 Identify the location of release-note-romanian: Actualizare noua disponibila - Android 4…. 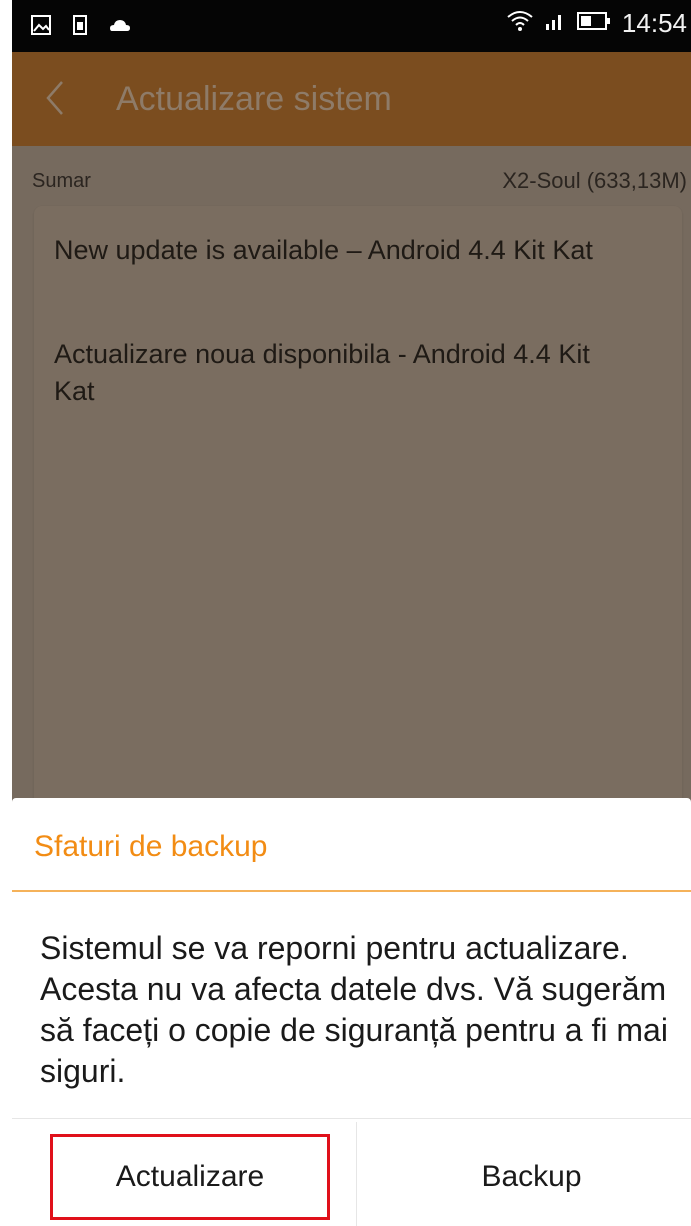
(322, 372).